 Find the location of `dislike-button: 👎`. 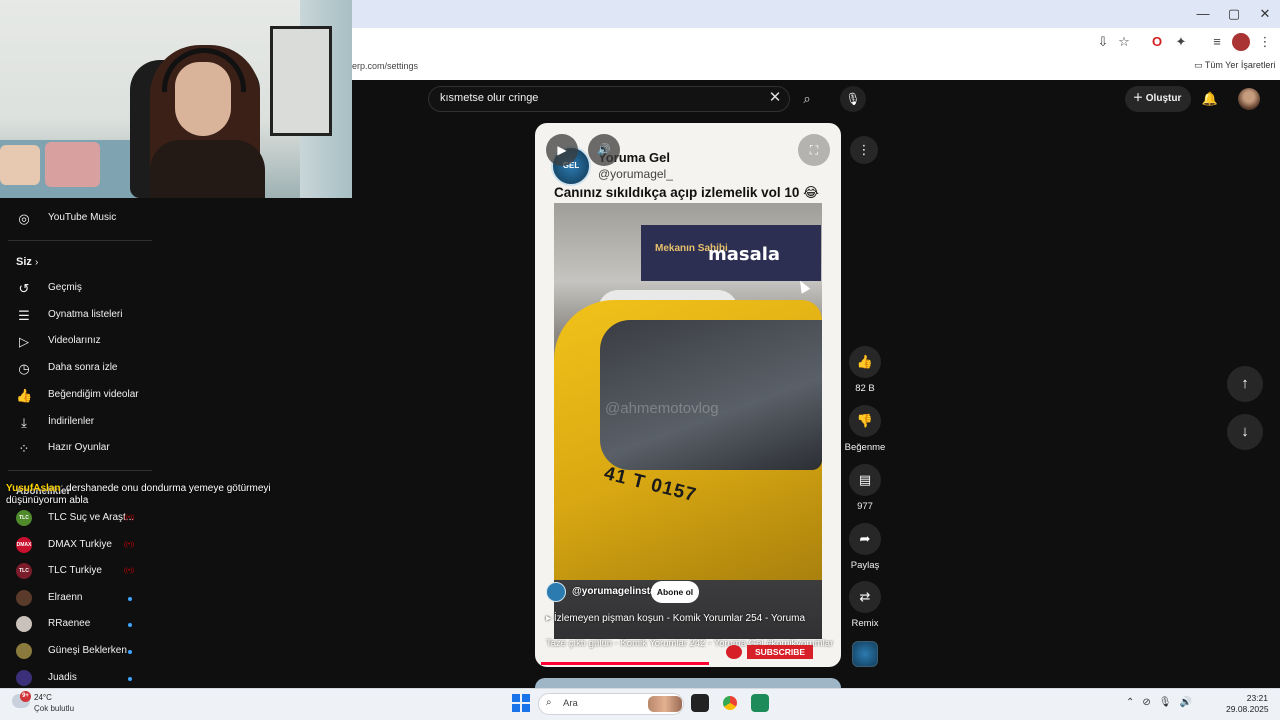

dislike-button: 👎 is located at coordinates (865, 421).